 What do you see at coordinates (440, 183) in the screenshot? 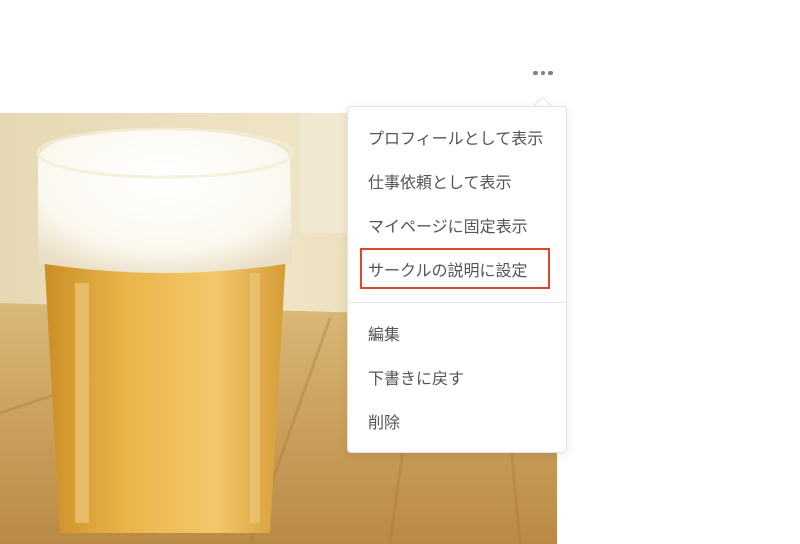
I see `menu-item-show-as-job-request: 仕事依頼として表示` at bounding box center [440, 183].